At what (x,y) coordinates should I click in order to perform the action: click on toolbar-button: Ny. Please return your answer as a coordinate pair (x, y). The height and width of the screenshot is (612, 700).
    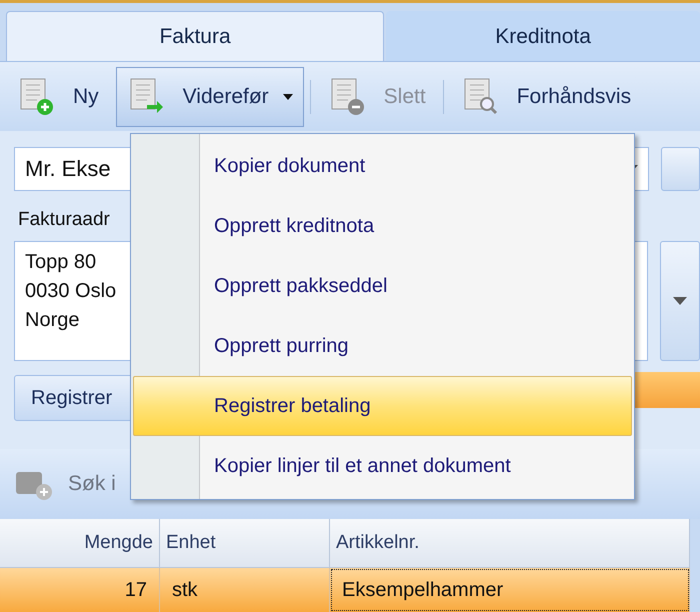
    Looking at the image, I should click on (58, 96).